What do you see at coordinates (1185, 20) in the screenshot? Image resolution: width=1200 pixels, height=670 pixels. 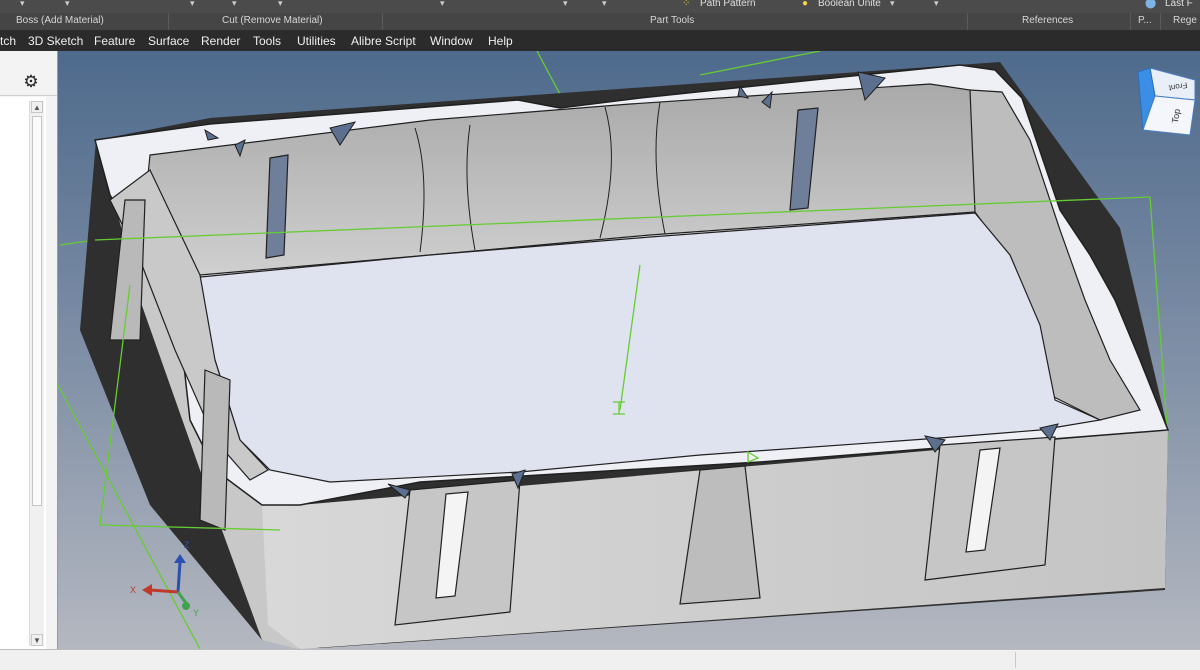 I see `group-regen-label: Rege` at bounding box center [1185, 20].